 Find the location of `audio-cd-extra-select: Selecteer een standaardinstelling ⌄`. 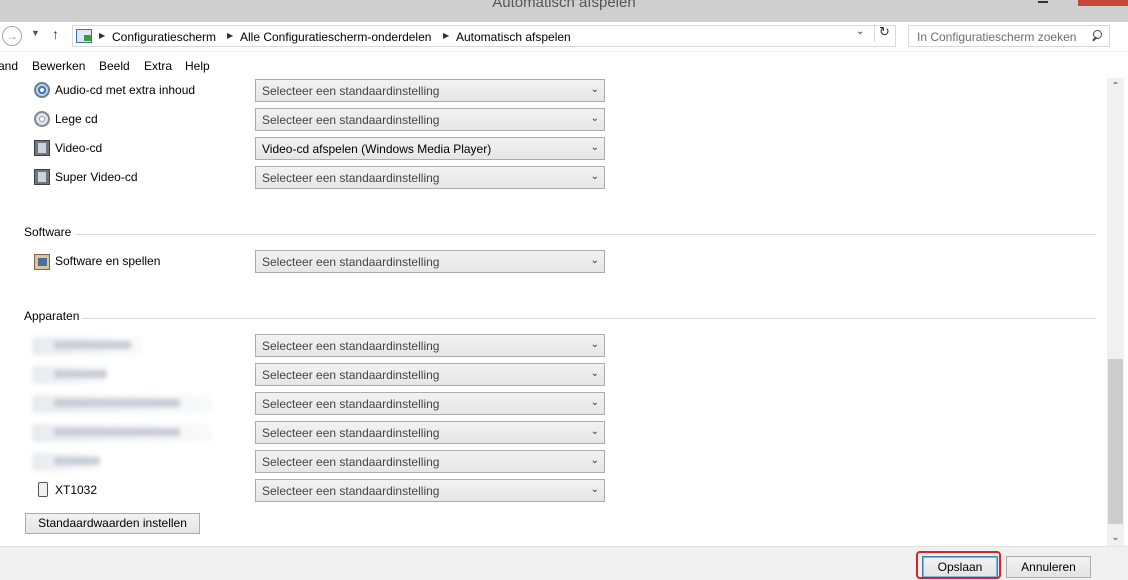

audio-cd-extra-select: Selecteer een standaardinstelling ⌄ is located at coordinates (430, 90).